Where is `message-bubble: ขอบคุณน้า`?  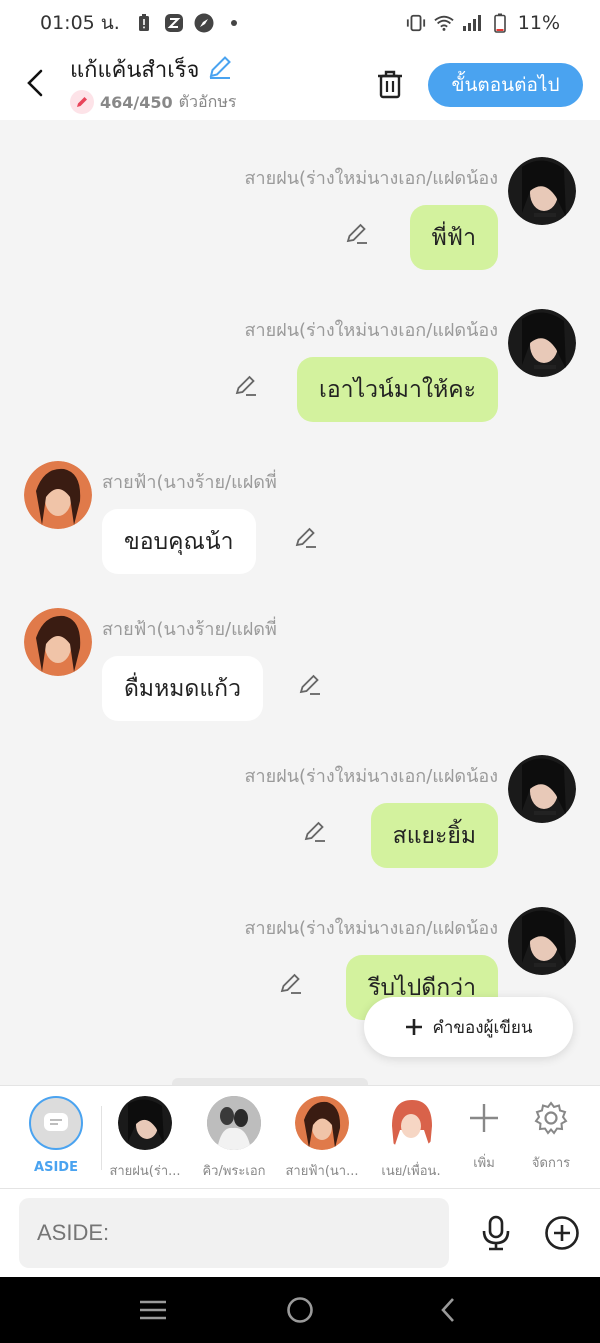
message-bubble: ขอบคุณน้า is located at coordinates (179, 541).